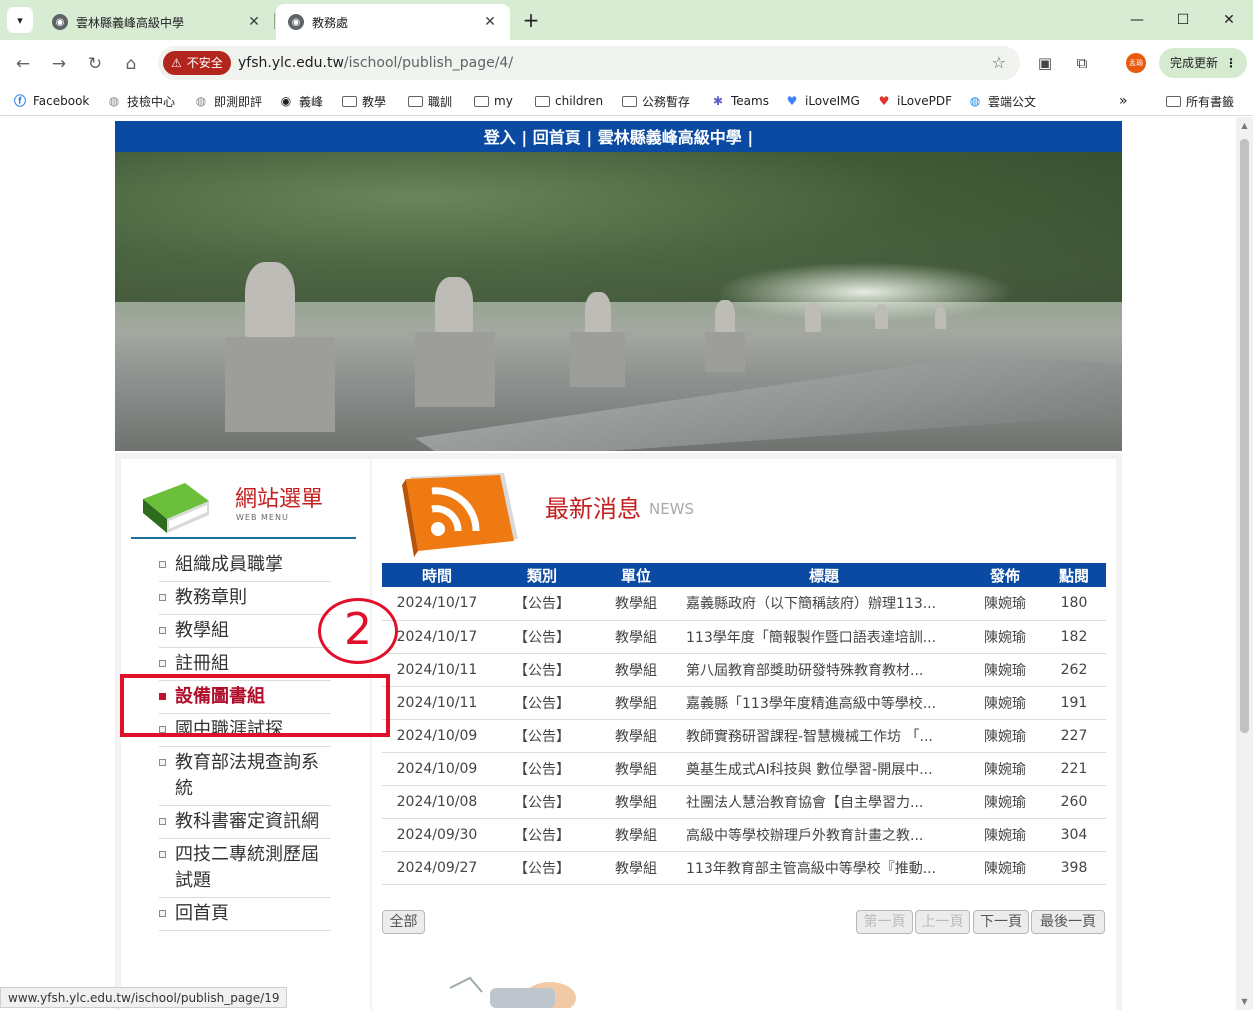 This screenshot has height=1010, width=1253. What do you see at coordinates (437, 575) in the screenshot?
I see `column-header: 時間` at bounding box center [437, 575].